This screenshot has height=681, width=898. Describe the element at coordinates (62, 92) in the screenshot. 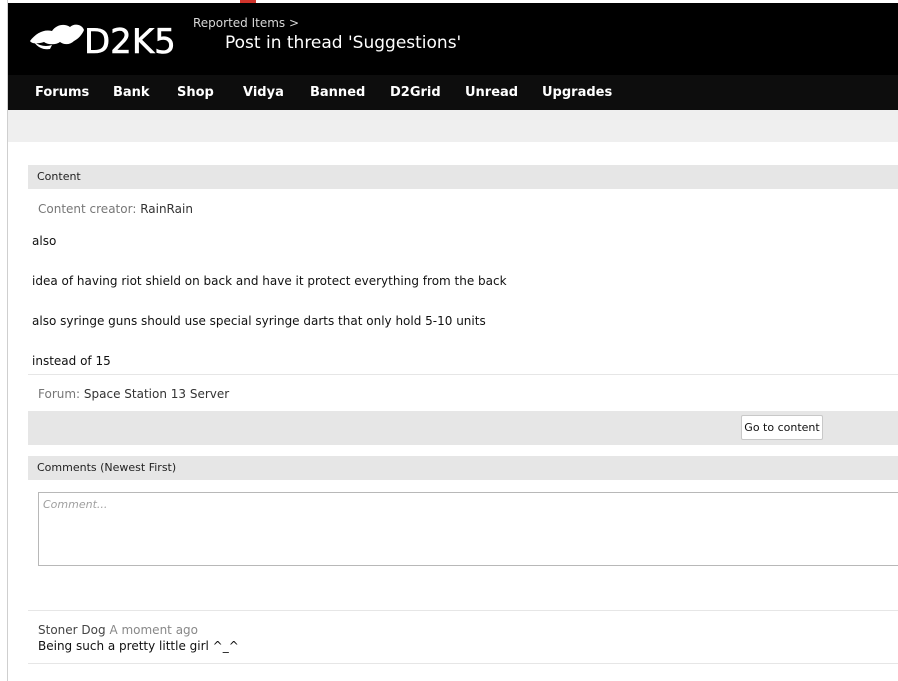

I see `nav-item-forums: Forums` at that location.